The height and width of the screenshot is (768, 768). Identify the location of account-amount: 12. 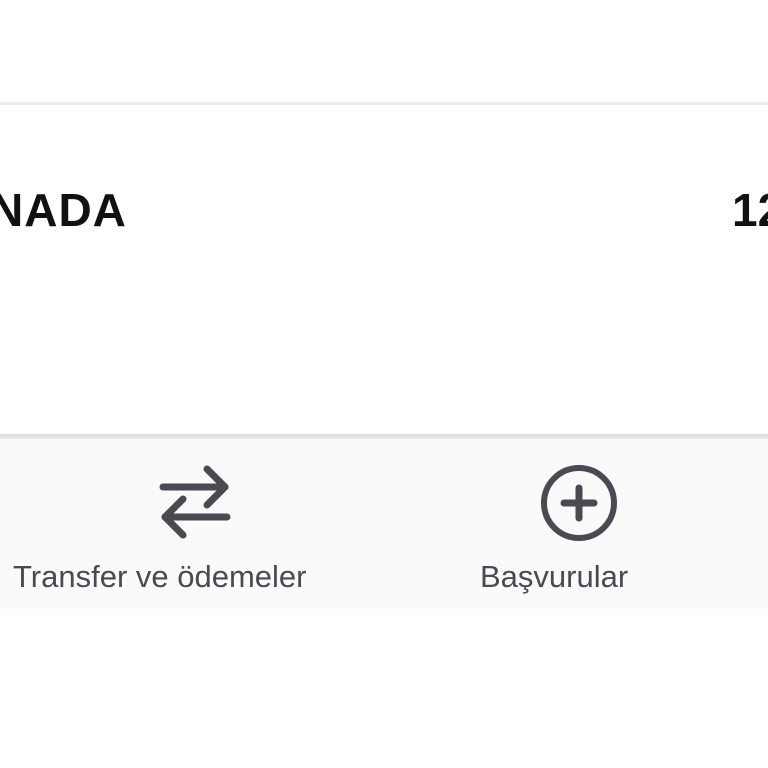
(750, 210).